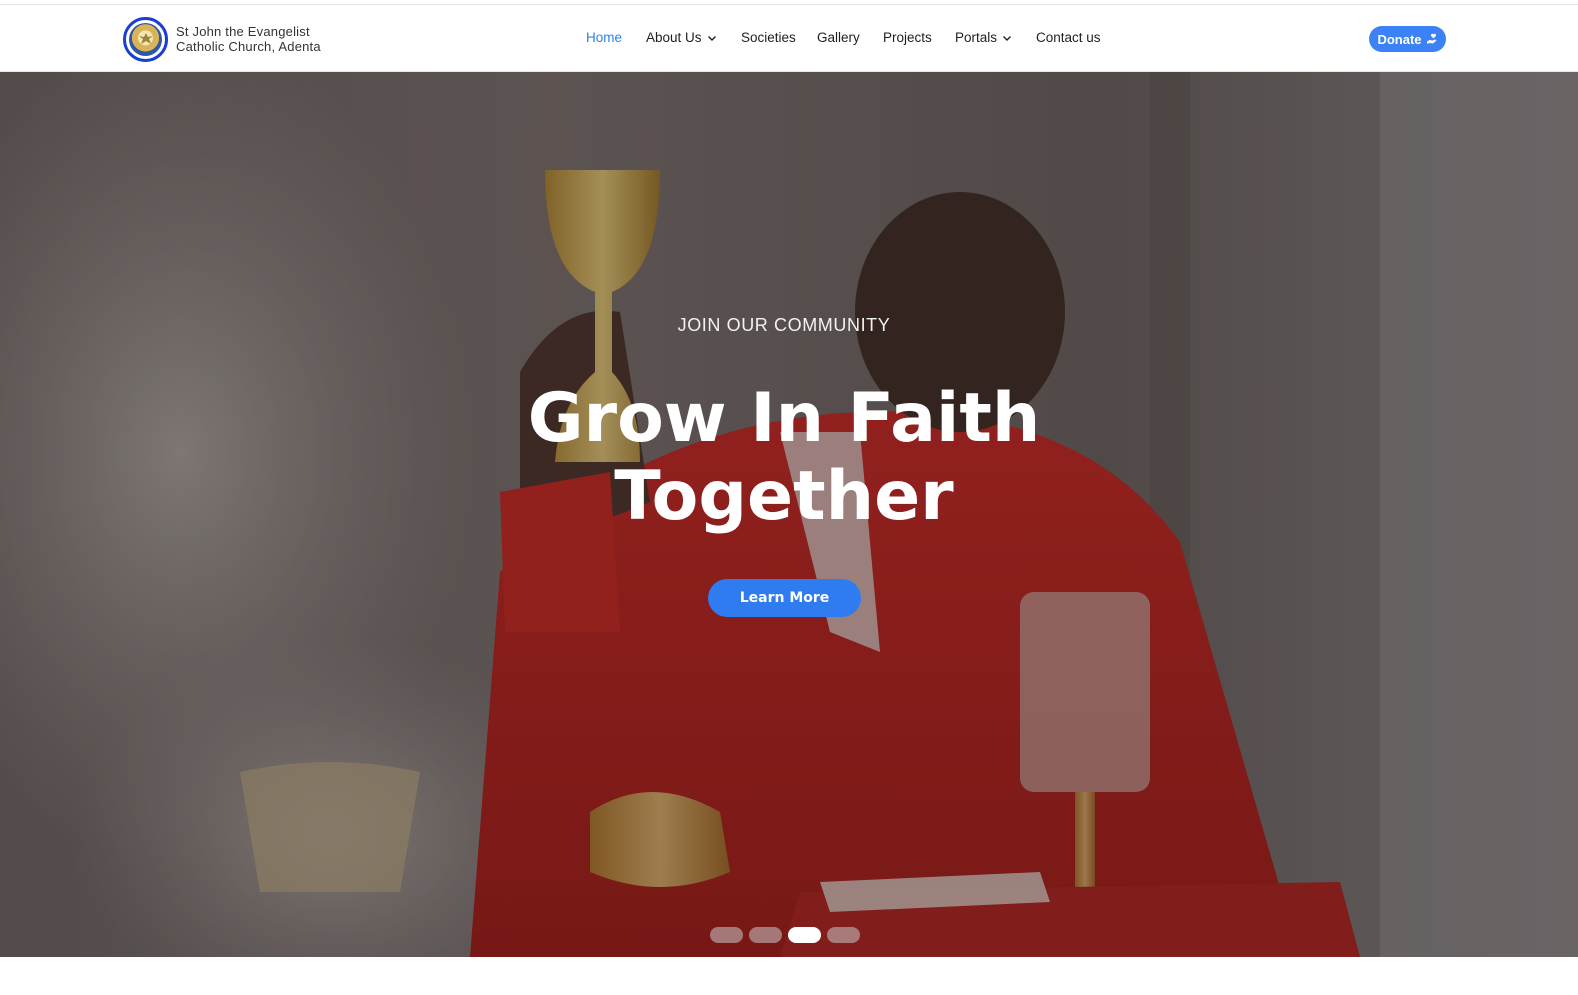 This screenshot has width=1578, height=995. I want to click on donate-label: Donate, so click(1399, 39).